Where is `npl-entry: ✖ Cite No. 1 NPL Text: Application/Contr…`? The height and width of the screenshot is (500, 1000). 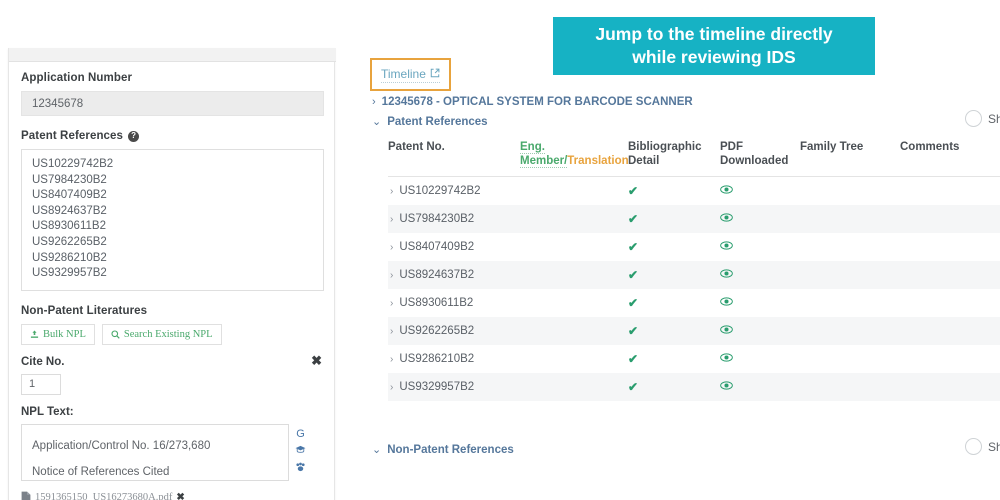 npl-entry: ✖ Cite No. 1 NPL Text: Application/Contr… is located at coordinates (172, 427).